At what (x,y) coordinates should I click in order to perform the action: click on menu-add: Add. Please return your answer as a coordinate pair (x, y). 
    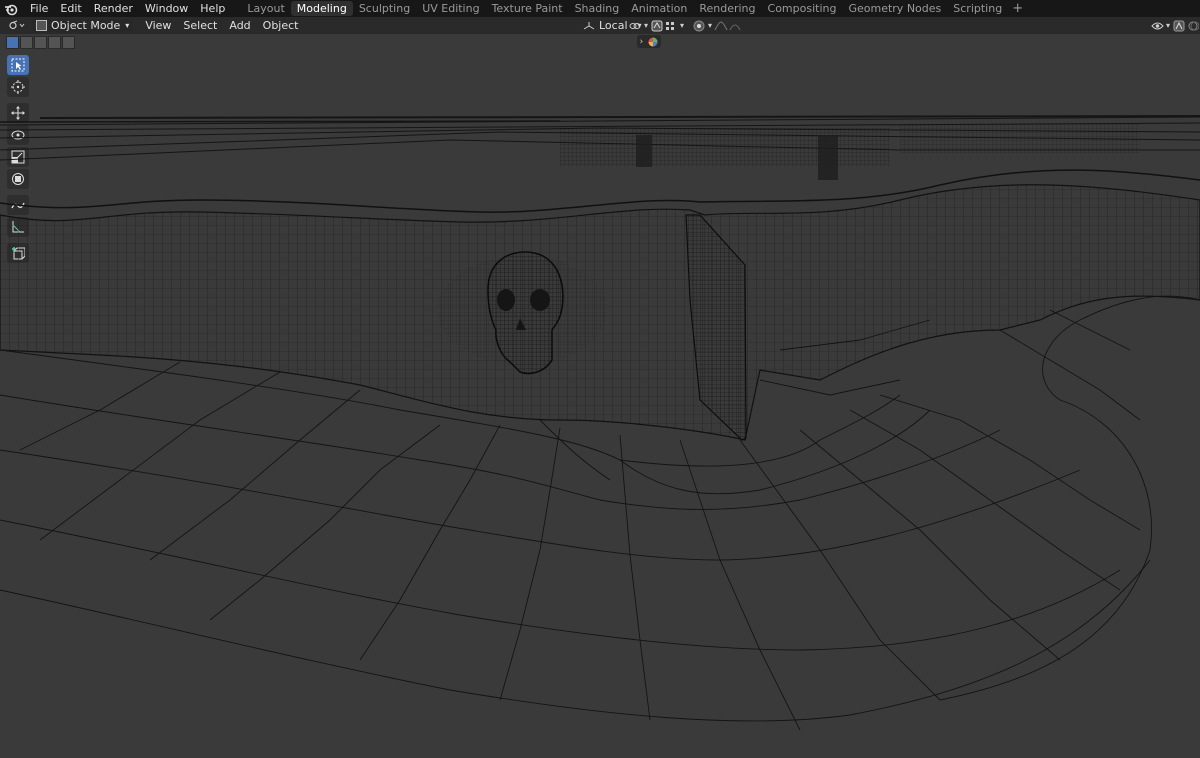
    Looking at the image, I should click on (239, 25).